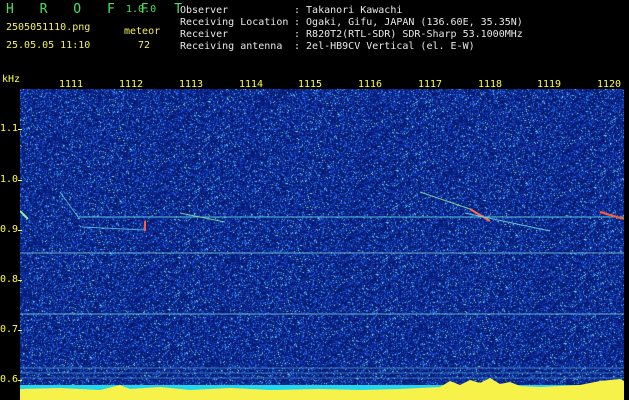 The height and width of the screenshot is (400, 629). Describe the element at coordinates (234, 22) in the screenshot. I see `info-label-location: Receiving Location` at that location.